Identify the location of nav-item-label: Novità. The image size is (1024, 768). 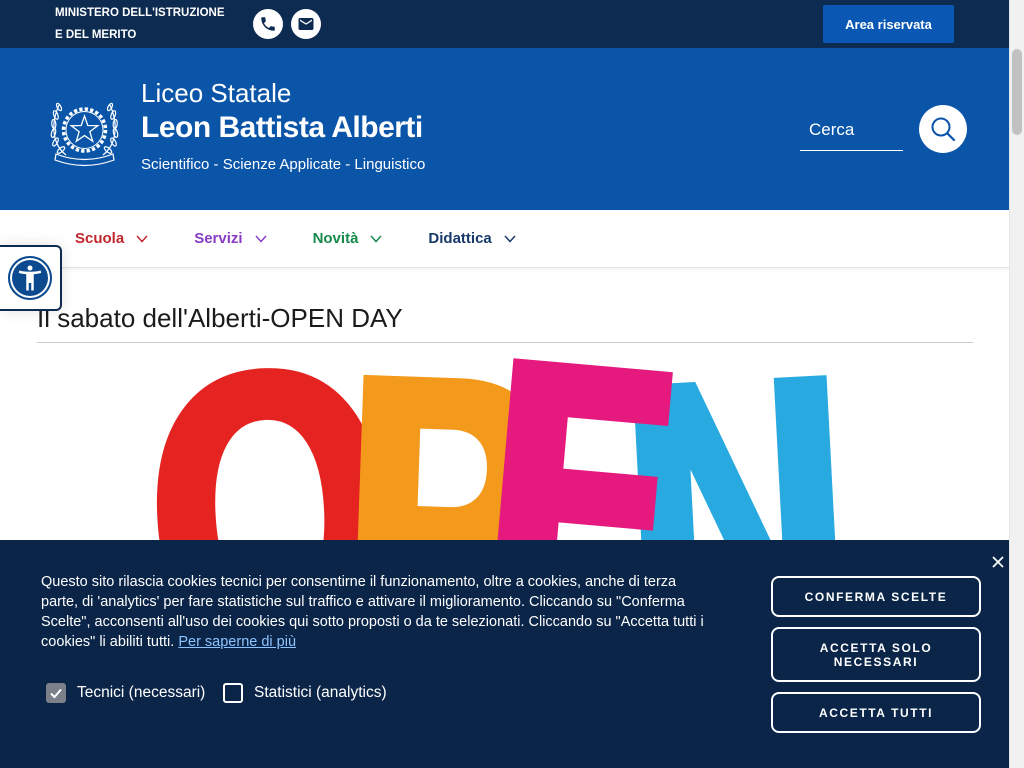
(335, 238).